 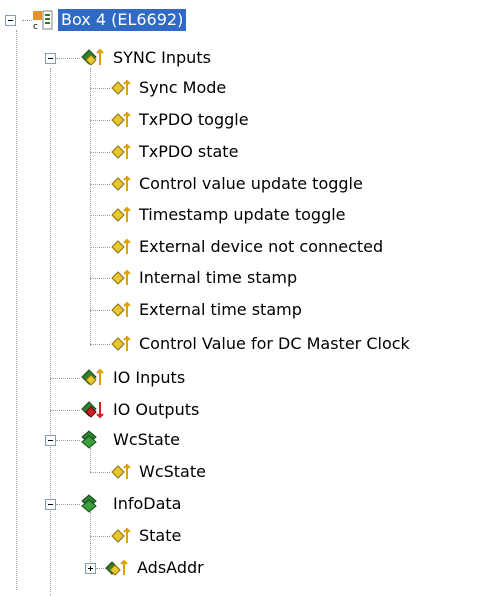 I want to click on tree-item-label: External time stamp, so click(x=220, y=309).